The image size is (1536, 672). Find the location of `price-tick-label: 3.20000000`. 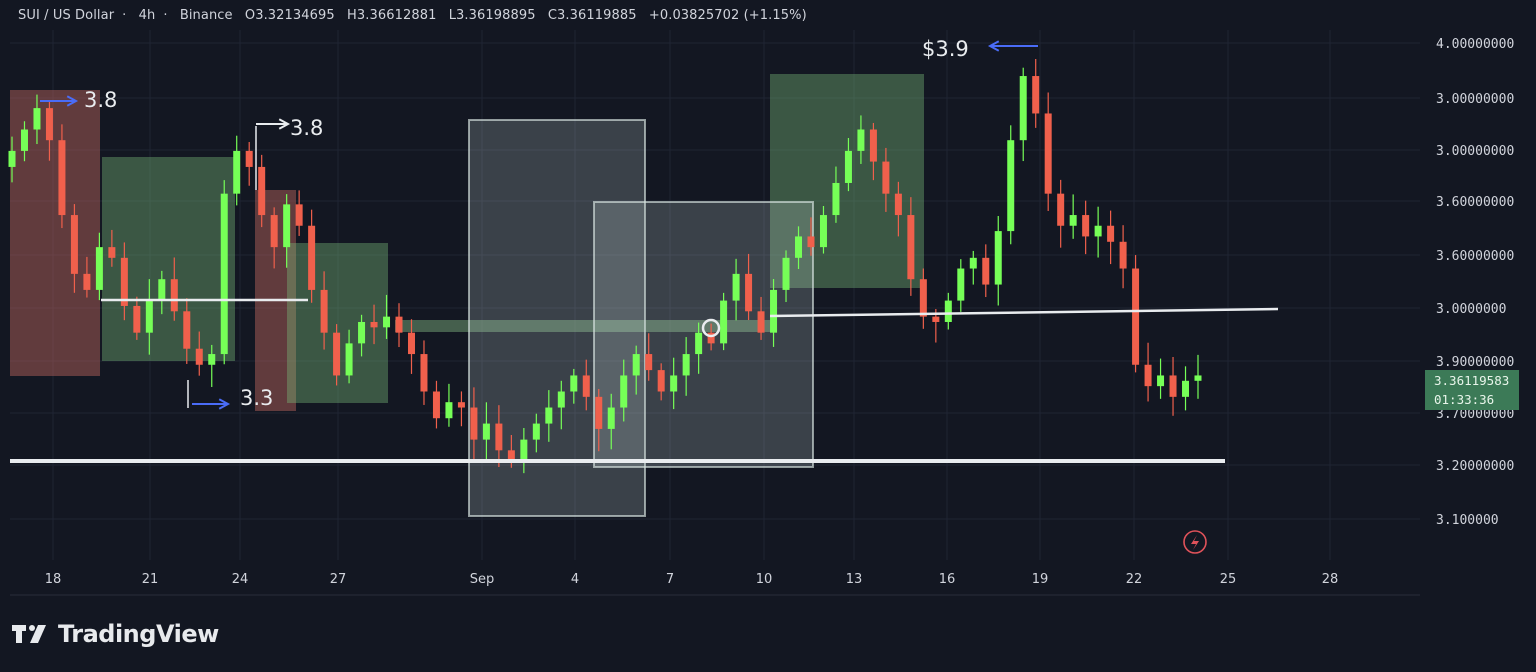

price-tick-label: 3.20000000 is located at coordinates (1475, 466).